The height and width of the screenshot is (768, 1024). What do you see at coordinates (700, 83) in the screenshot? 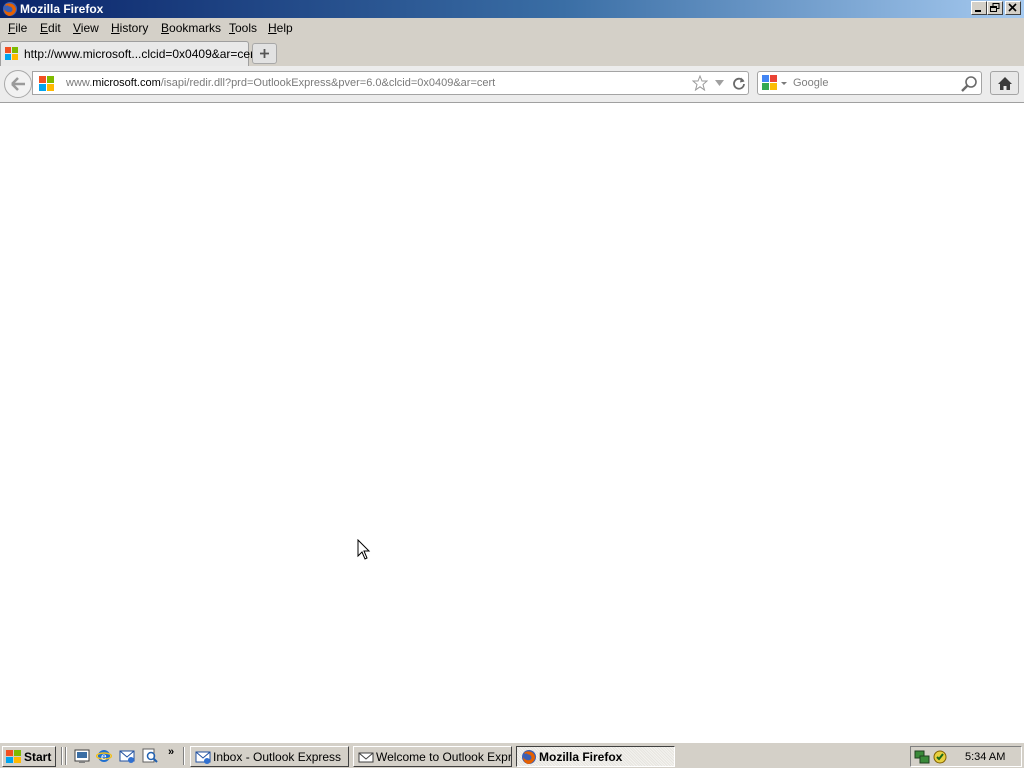
I see `star-icon` at bounding box center [700, 83].